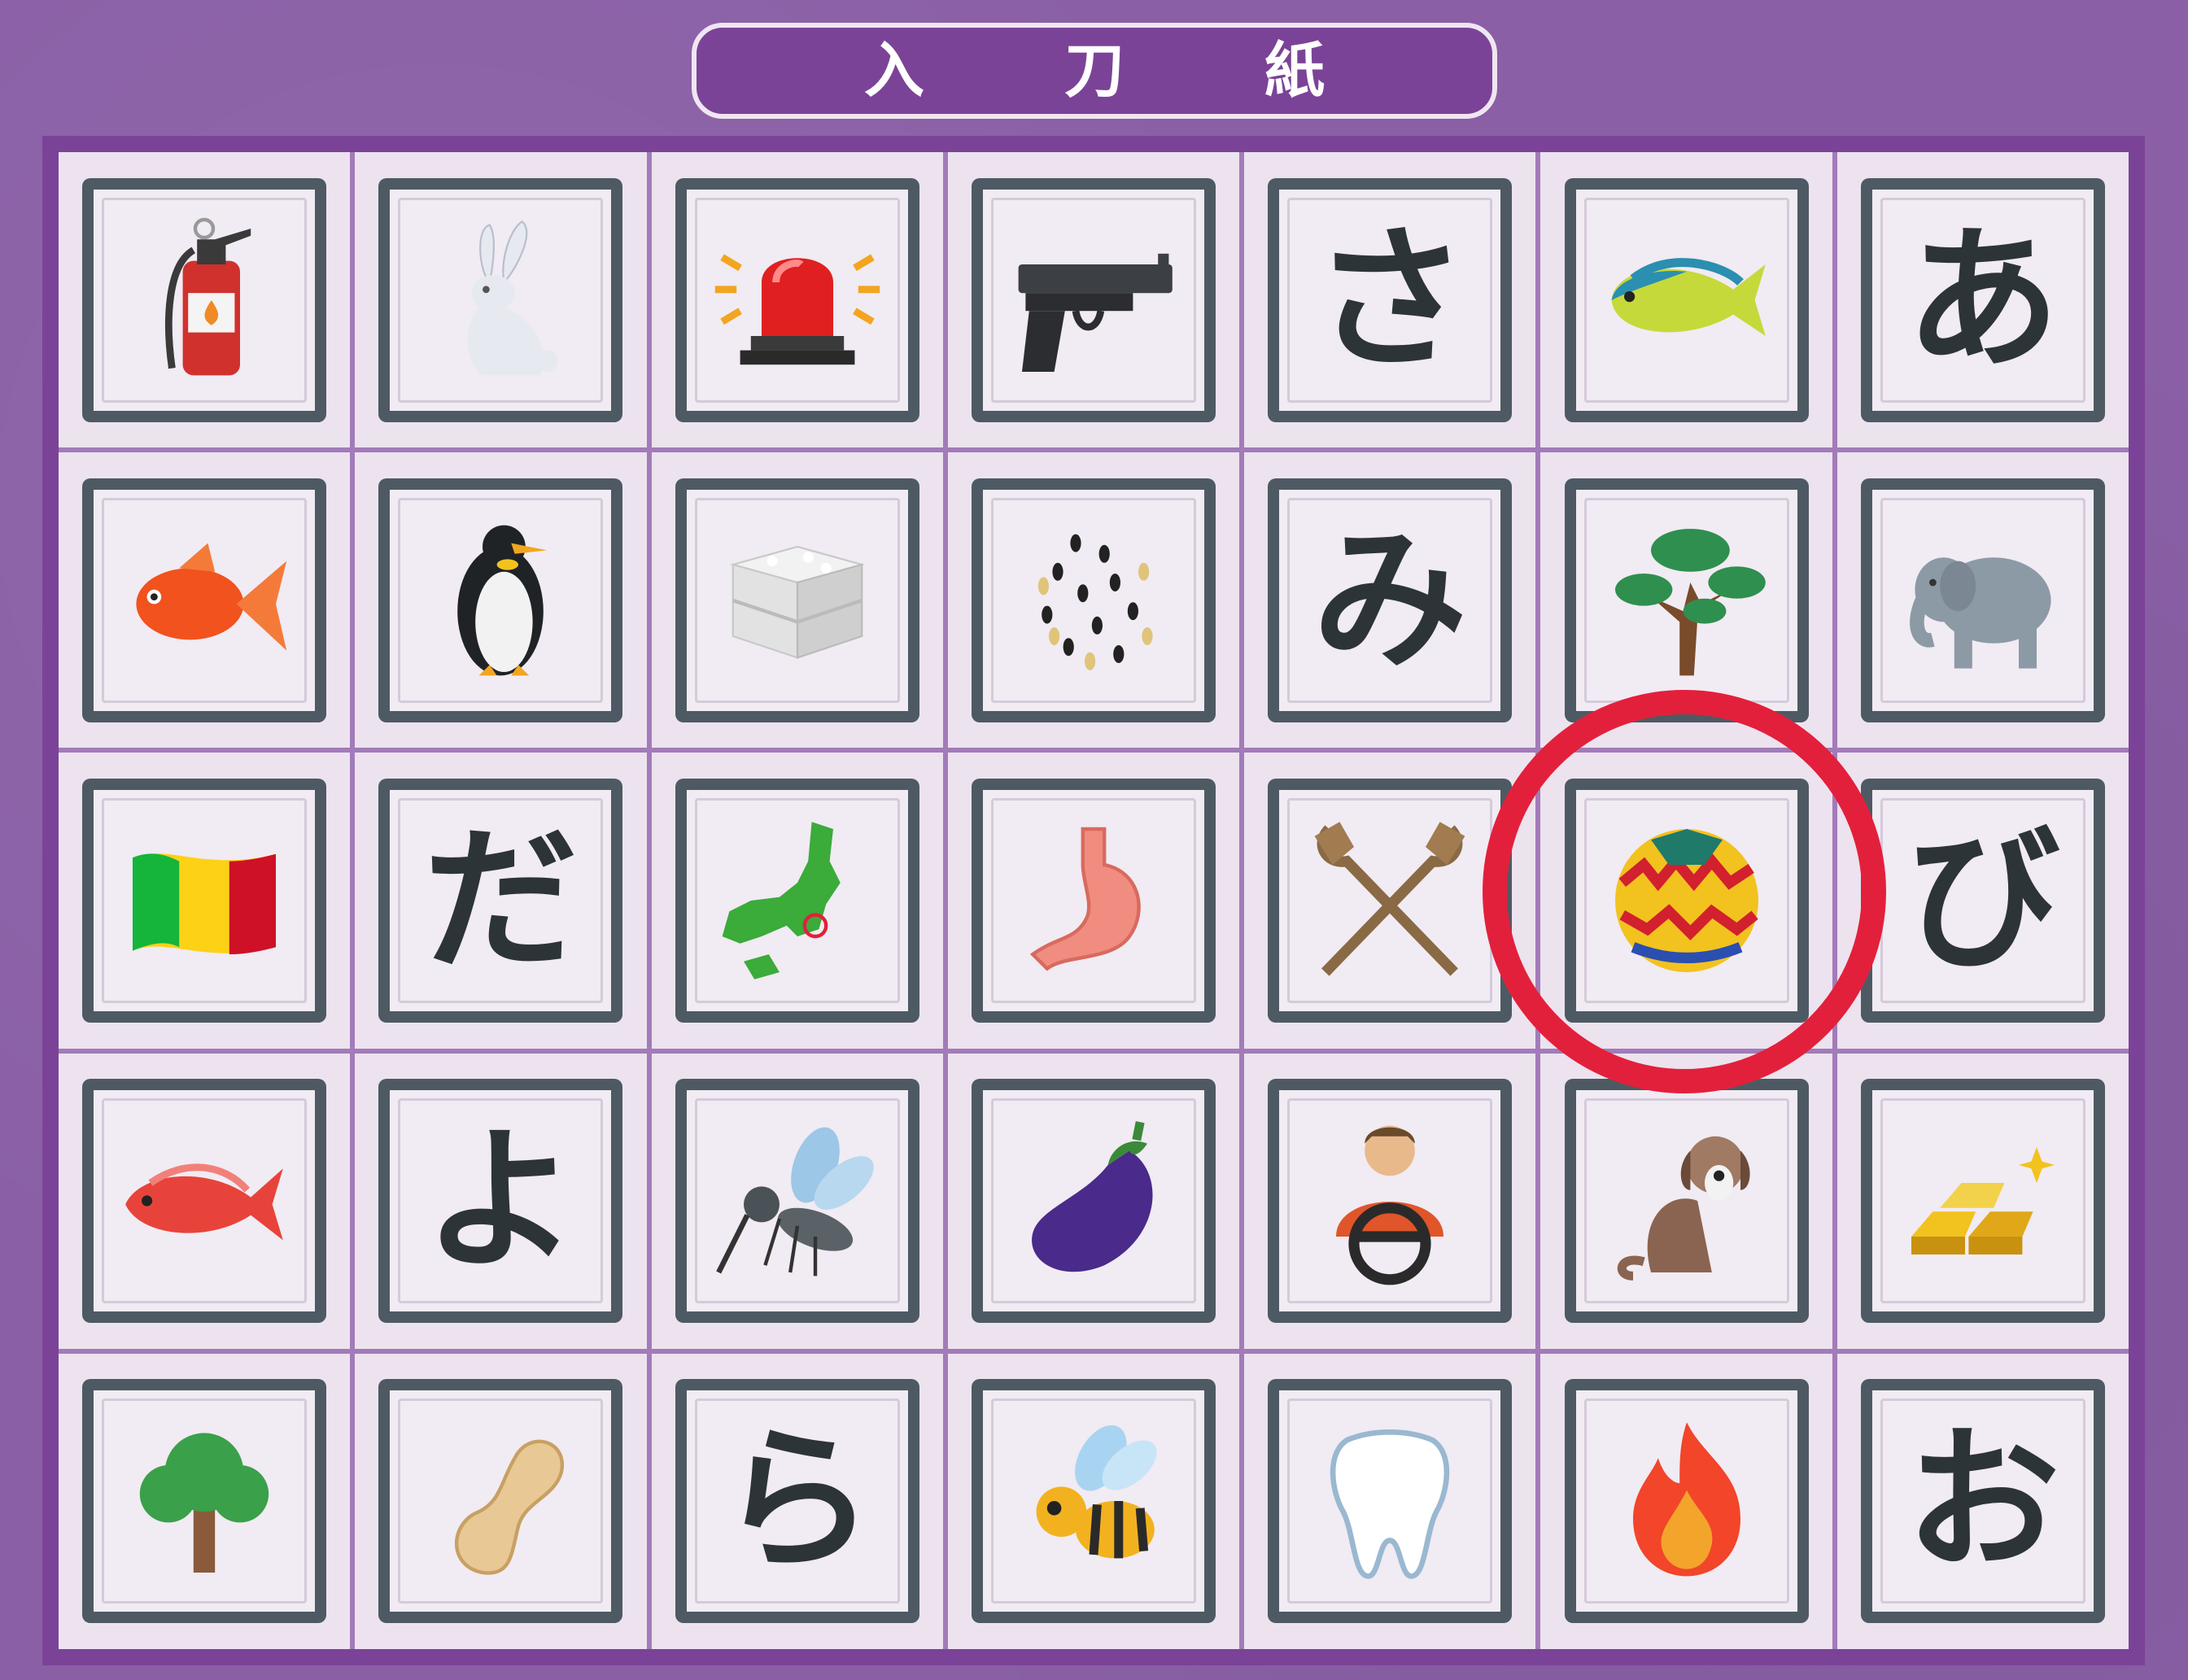  Describe the element at coordinates (1688, 297) in the screenshot. I see `mahi-mahi-fish-icon` at that location.